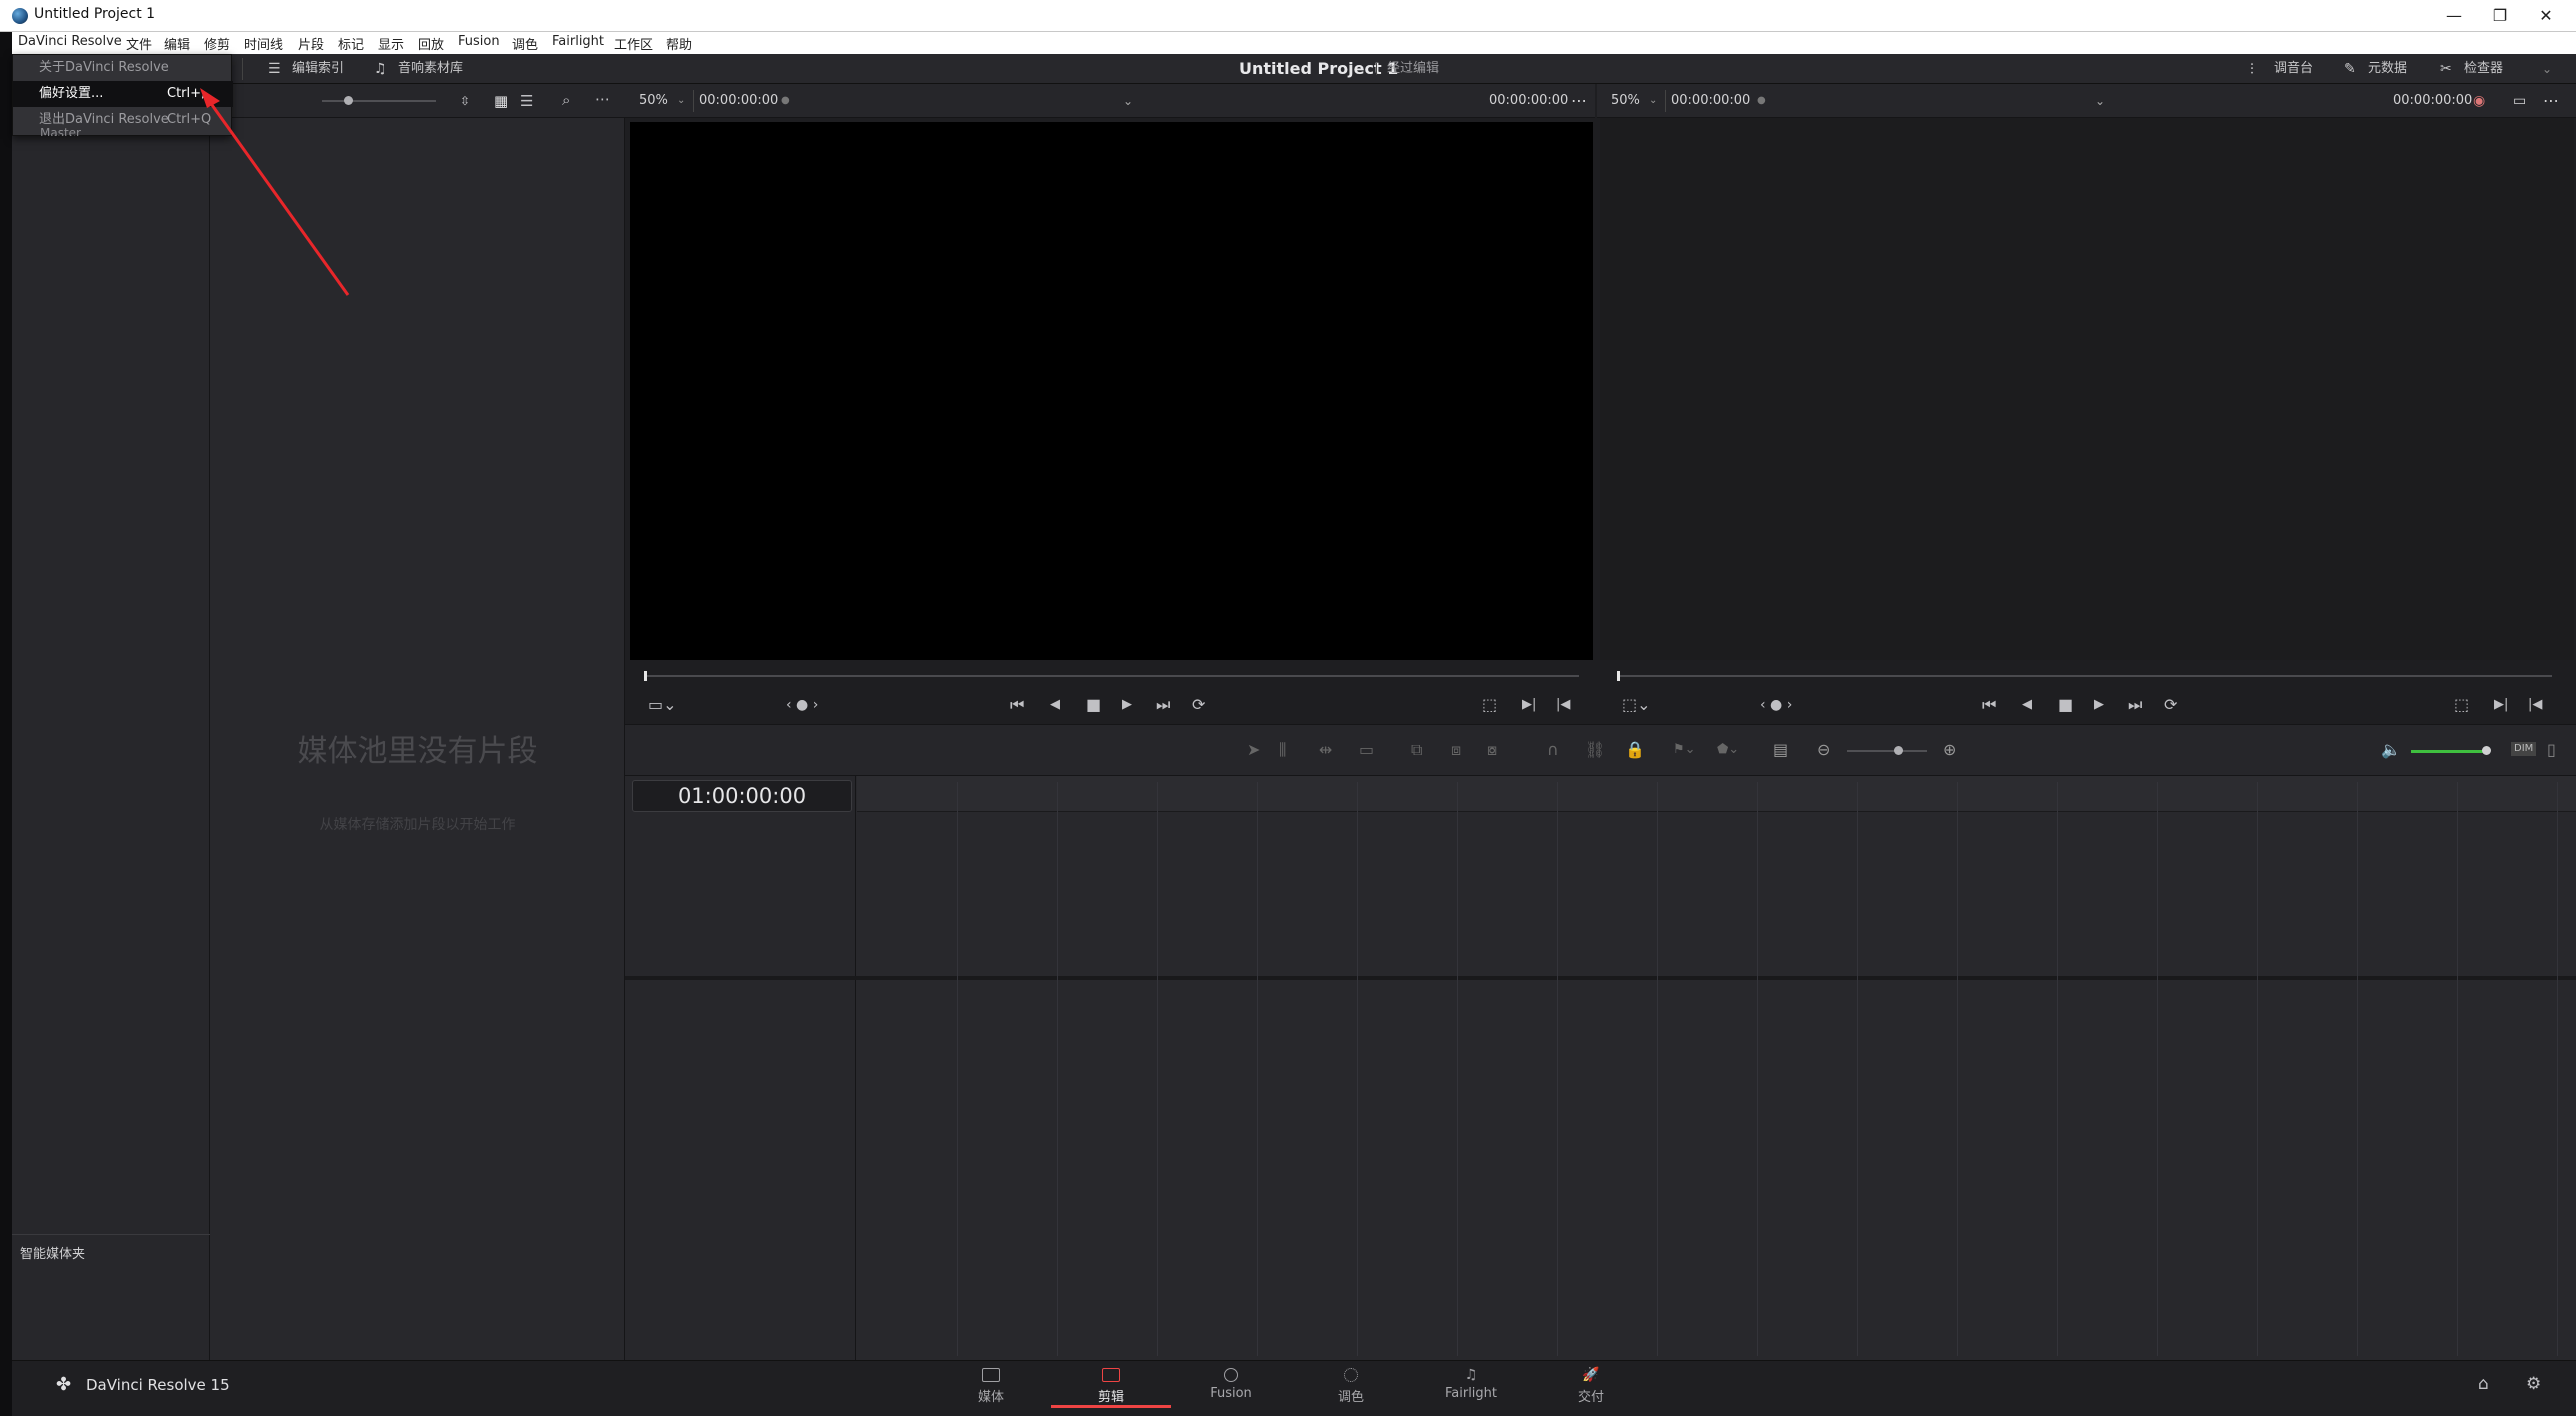 This screenshot has height=1416, width=2576. Describe the element at coordinates (645, 676) in the screenshot. I see `source-playhead` at that location.